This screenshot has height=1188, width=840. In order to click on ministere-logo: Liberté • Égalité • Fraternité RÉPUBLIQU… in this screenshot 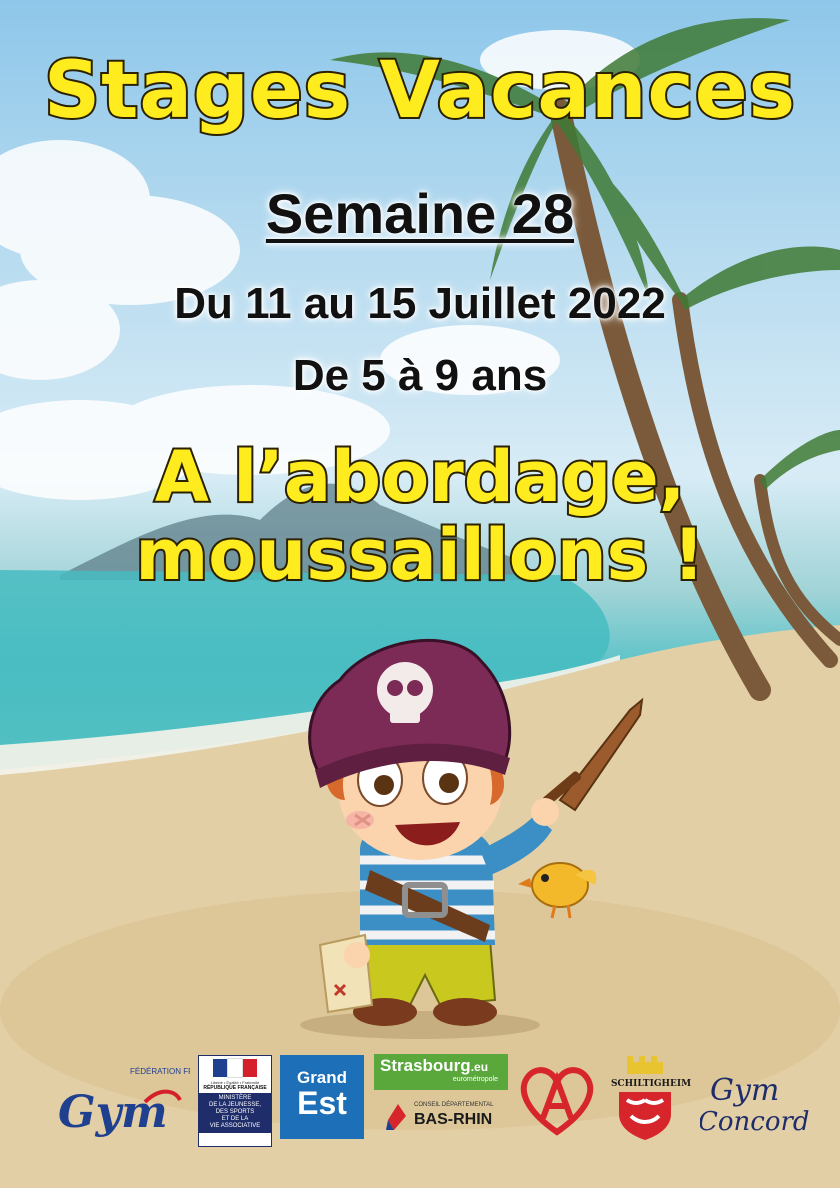, I will do `click(235, 1101)`.